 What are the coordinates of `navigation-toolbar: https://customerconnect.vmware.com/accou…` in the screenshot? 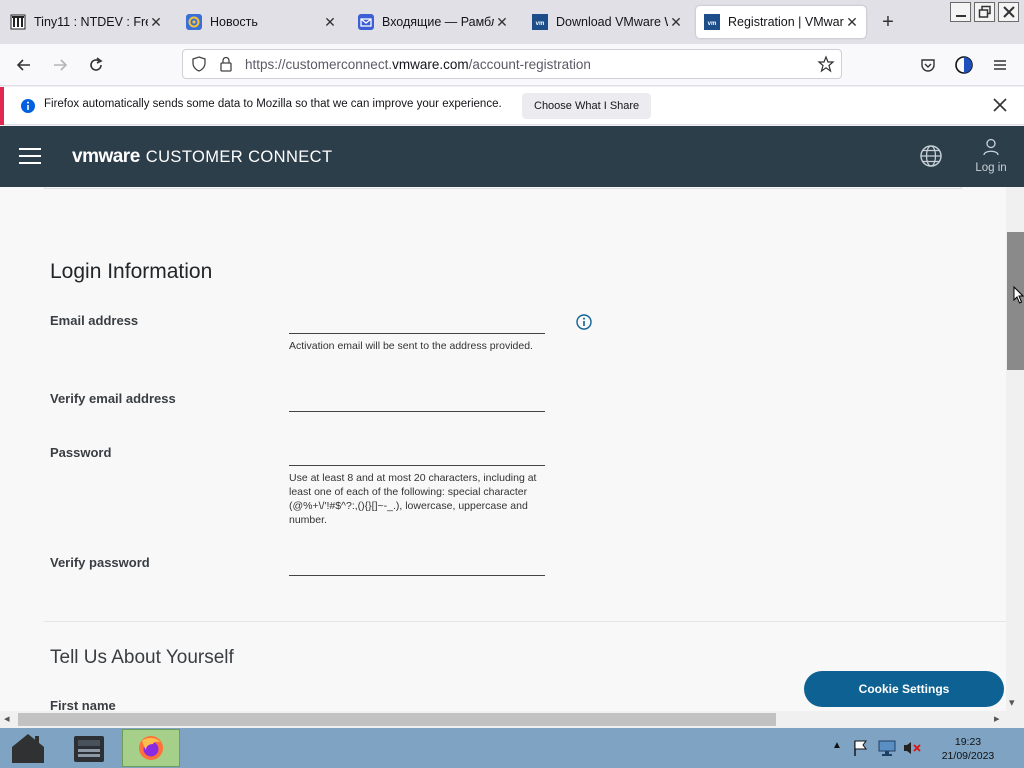 It's located at (512, 65).